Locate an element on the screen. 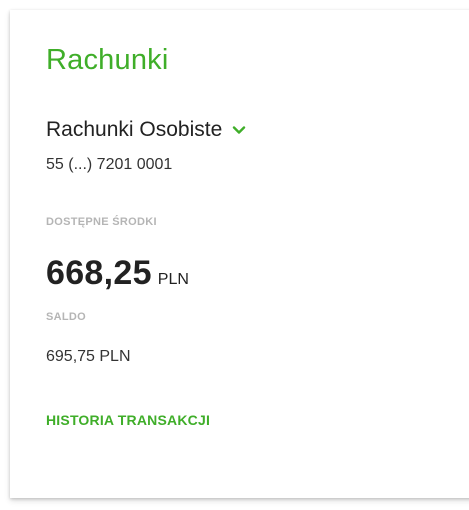 The height and width of the screenshot is (510, 469). balance-amount: 695,75 PLN is located at coordinates (88, 356).